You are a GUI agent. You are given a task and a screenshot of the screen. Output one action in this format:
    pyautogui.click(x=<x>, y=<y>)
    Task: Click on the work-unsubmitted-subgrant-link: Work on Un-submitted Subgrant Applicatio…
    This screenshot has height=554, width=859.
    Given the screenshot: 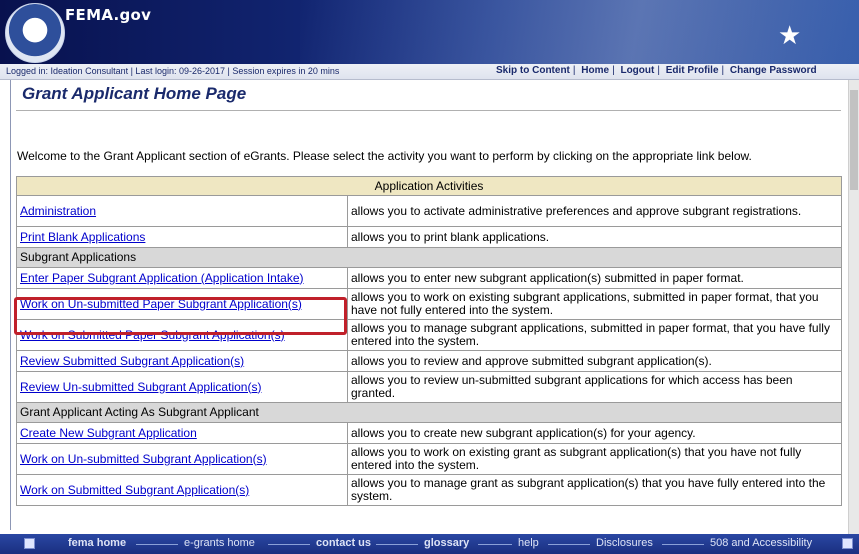 What is the action you would take?
    pyautogui.click(x=143, y=459)
    